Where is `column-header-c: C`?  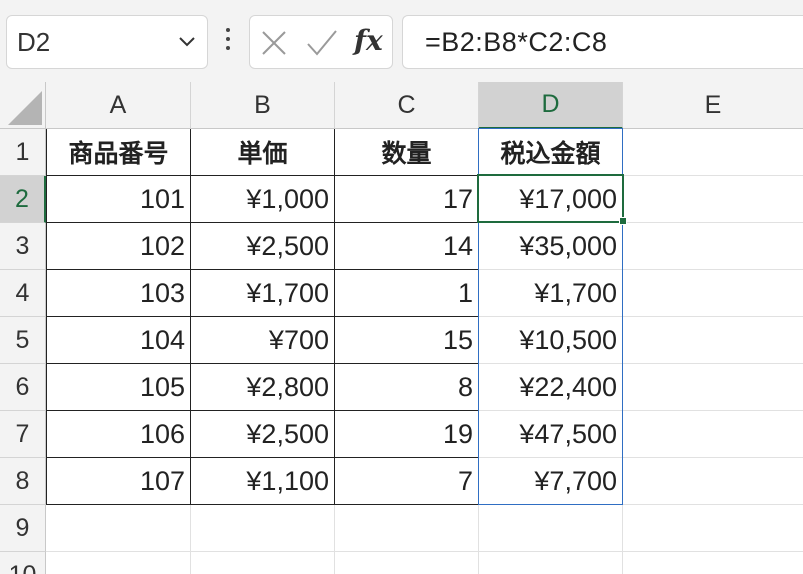
column-header-c: C is located at coordinates (407, 105).